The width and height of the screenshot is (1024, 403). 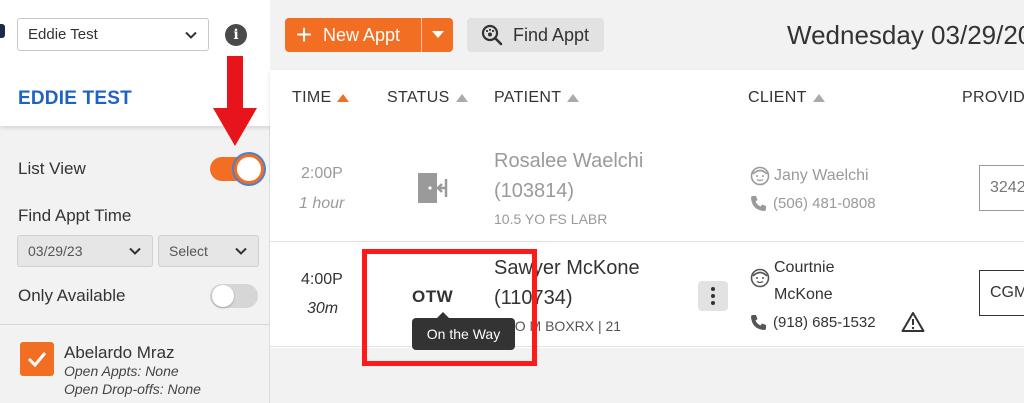 What do you see at coordinates (824, 203) in the screenshot?
I see `client-phone-number: (506) 481-0808` at bounding box center [824, 203].